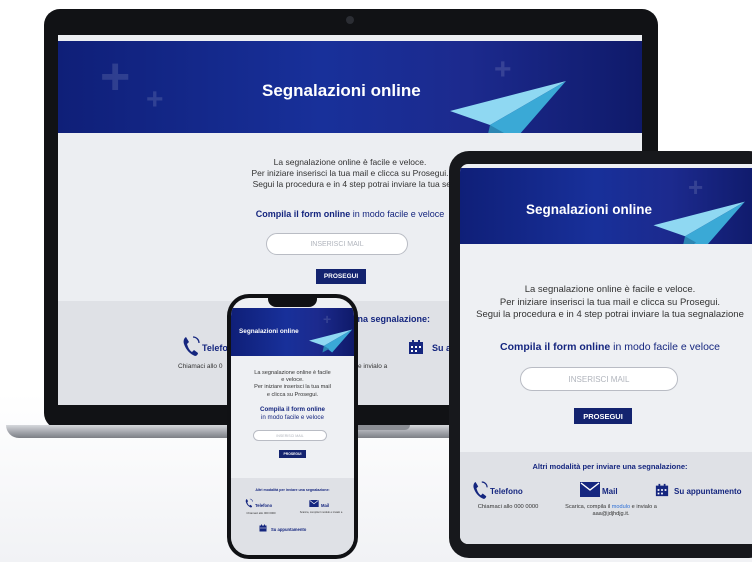 The width and height of the screenshot is (752, 562). I want to click on hero-banner: + + + Segnalazioni online, so click(350, 87).